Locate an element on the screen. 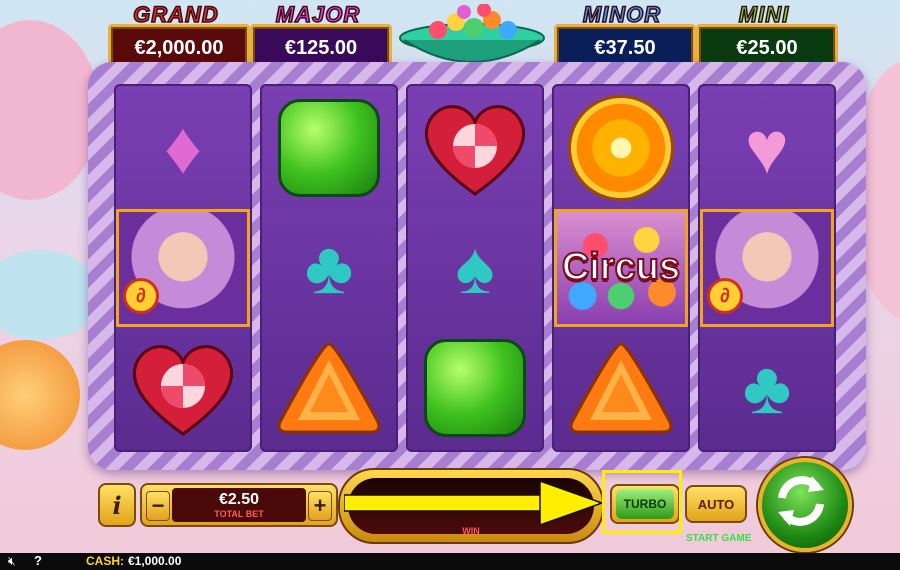  reel-2: ♠ is located at coordinates (475, 268).